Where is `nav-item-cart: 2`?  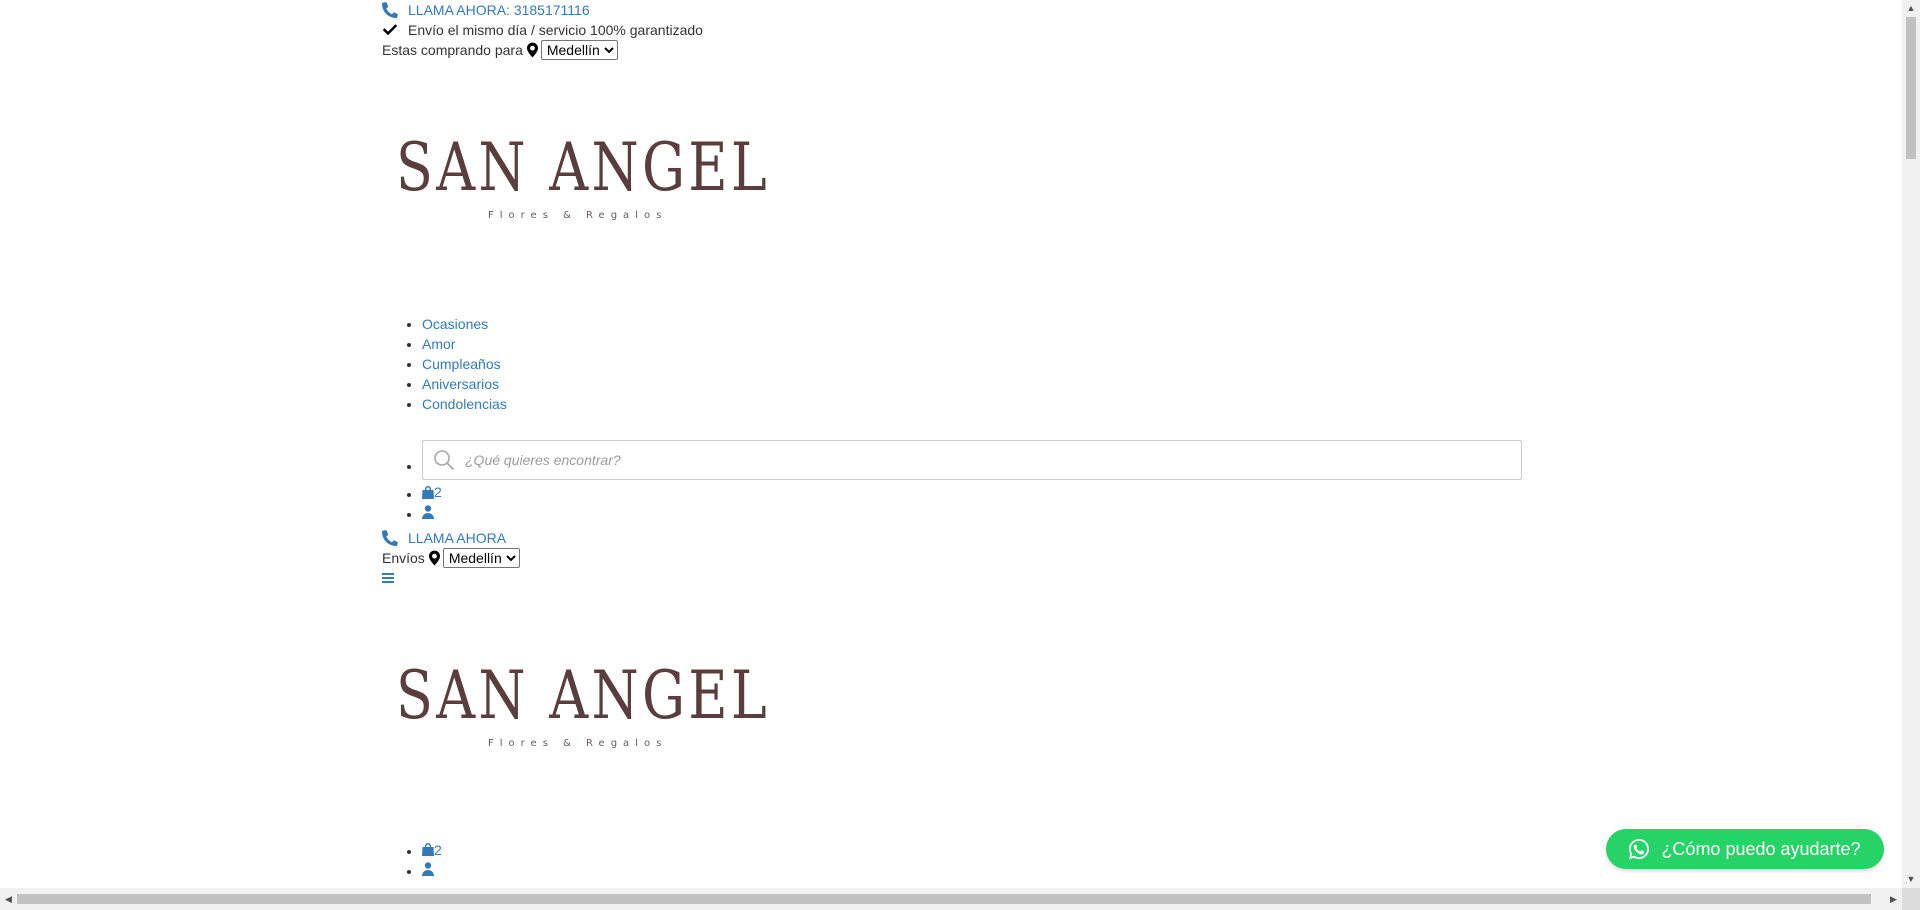 nav-item-cart: 2 is located at coordinates (972, 493).